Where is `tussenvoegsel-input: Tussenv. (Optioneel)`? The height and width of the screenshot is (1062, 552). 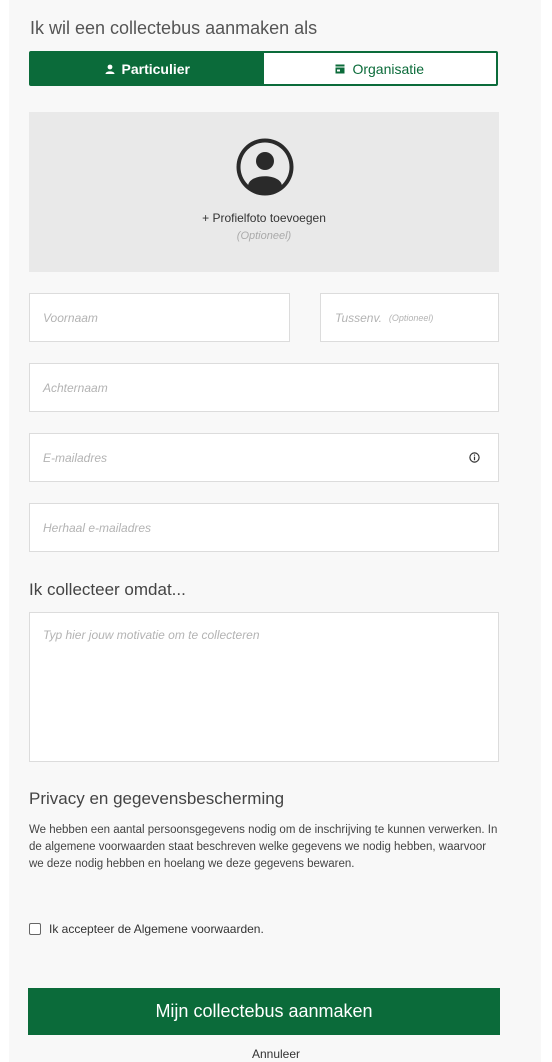 tussenvoegsel-input: Tussenv. (Optioneel) is located at coordinates (409, 317).